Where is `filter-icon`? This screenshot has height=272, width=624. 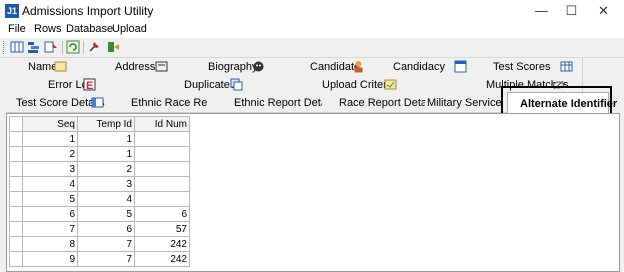
filter-icon is located at coordinates (51, 47).